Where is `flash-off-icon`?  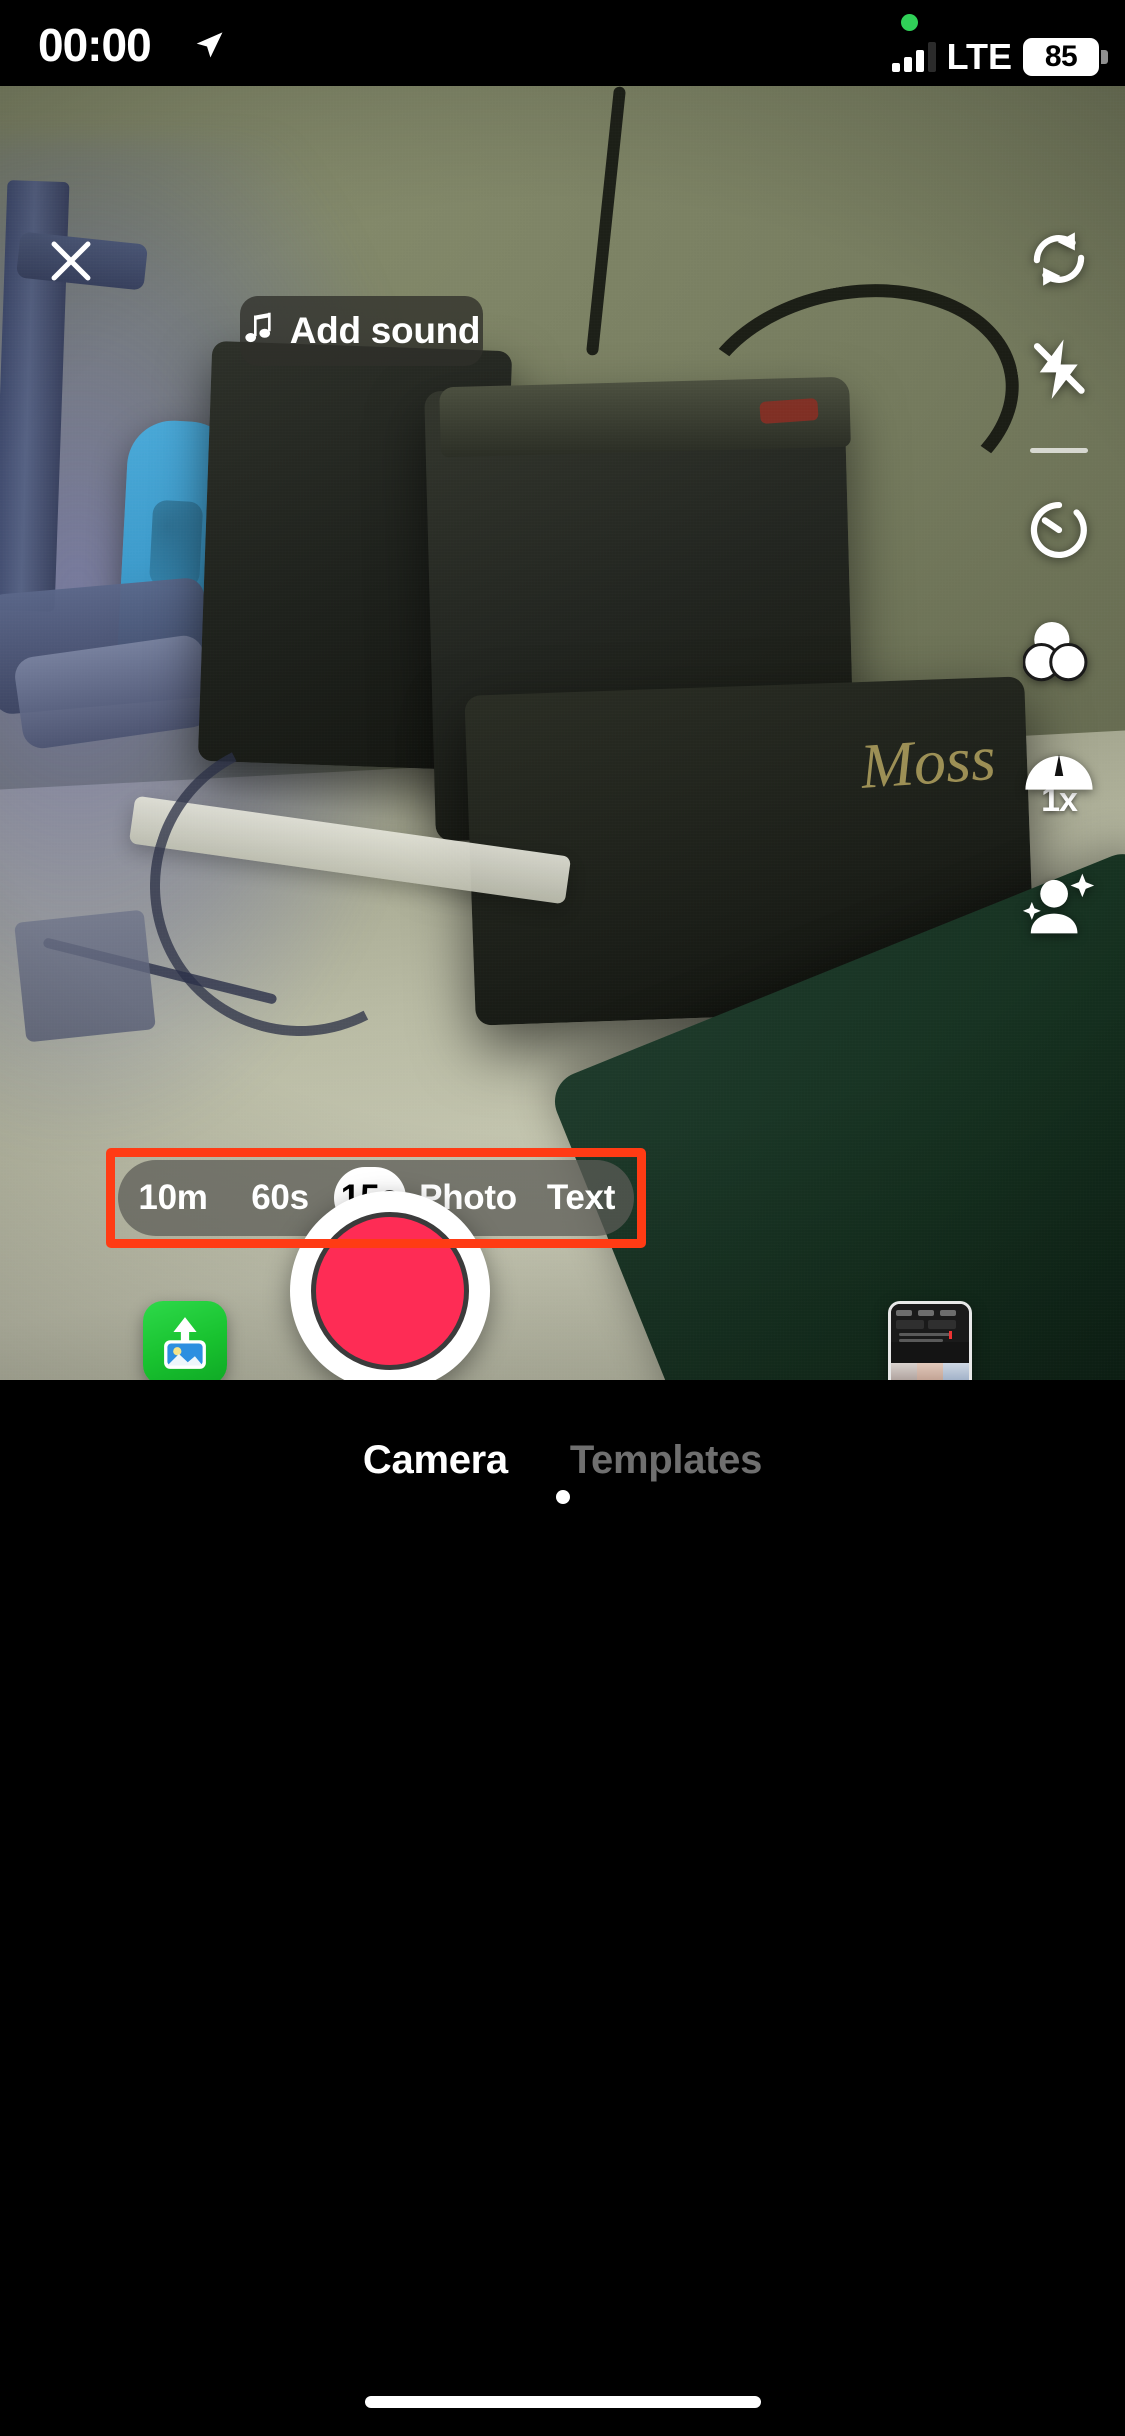
flash-off-icon is located at coordinates (1059, 371).